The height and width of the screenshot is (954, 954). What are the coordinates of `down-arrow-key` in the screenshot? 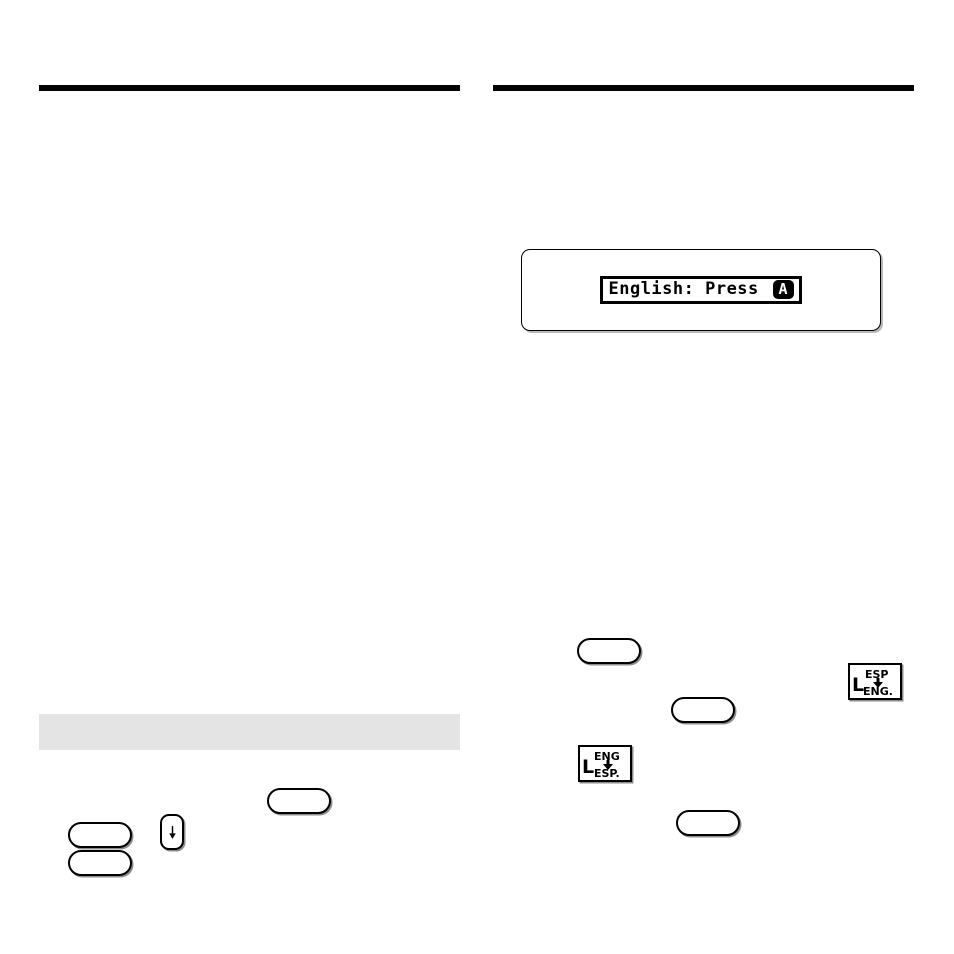 It's located at (172, 832).